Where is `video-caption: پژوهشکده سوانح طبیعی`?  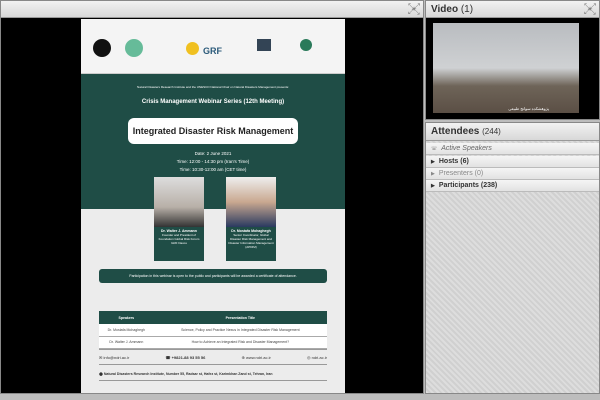 video-caption: پژوهشکده سوانح طبیعی is located at coordinates (528, 108).